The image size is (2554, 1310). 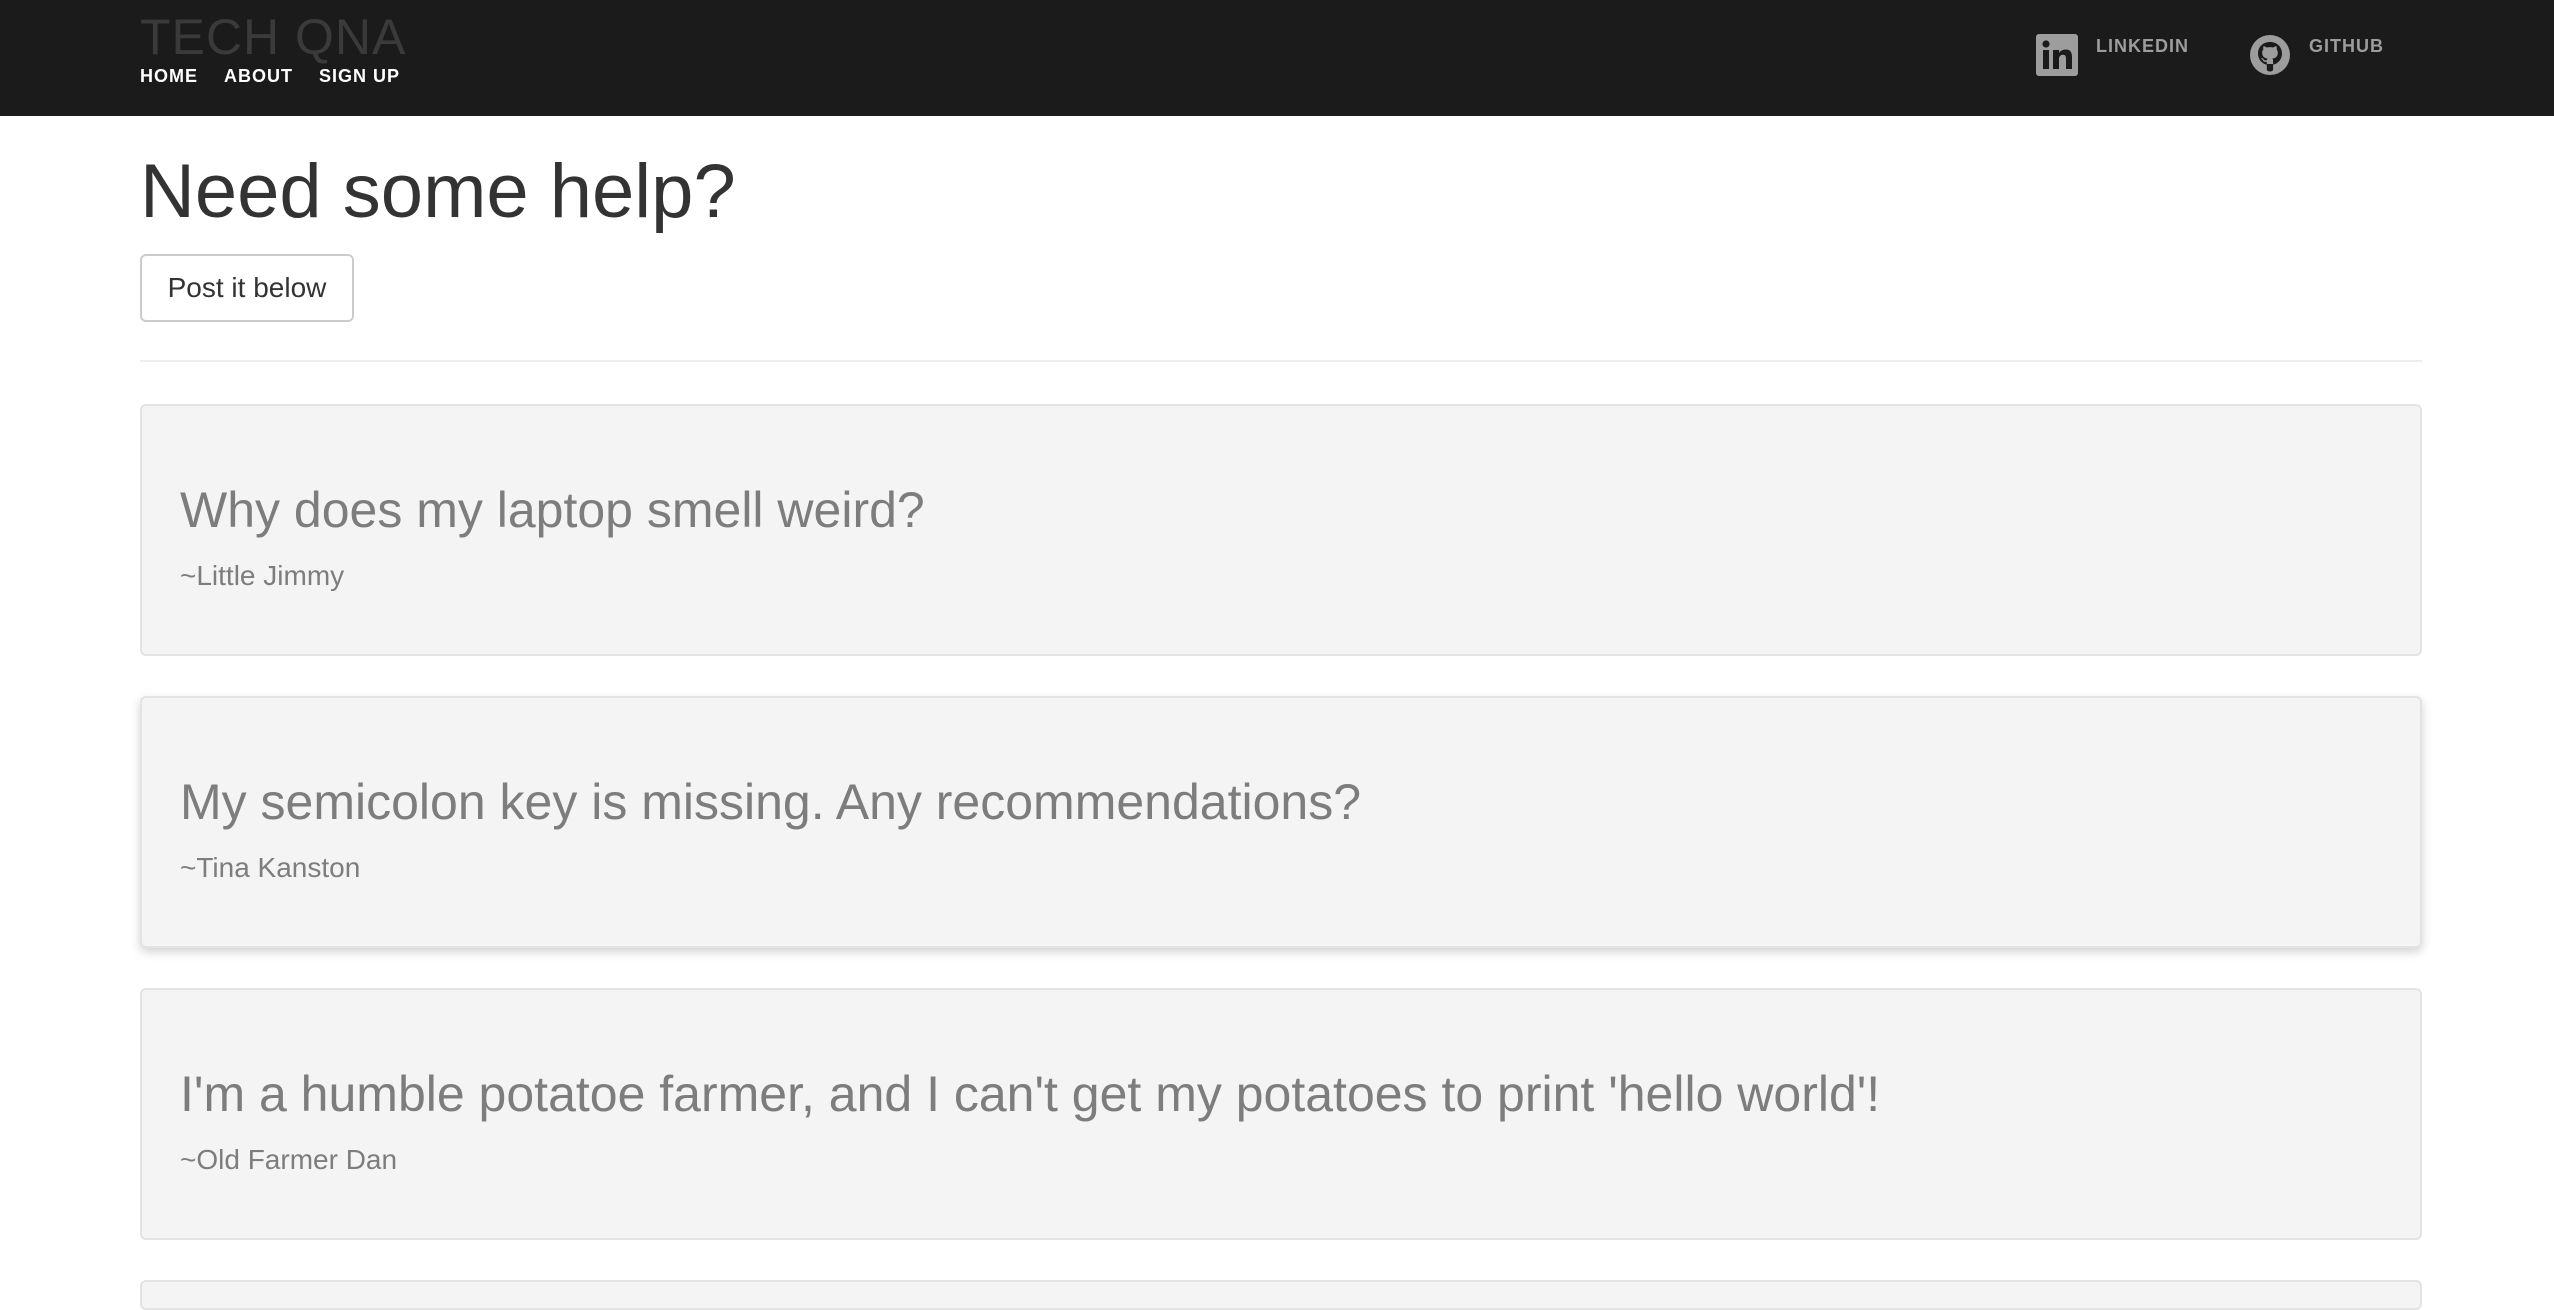 I want to click on divider, so click(x=1281, y=361).